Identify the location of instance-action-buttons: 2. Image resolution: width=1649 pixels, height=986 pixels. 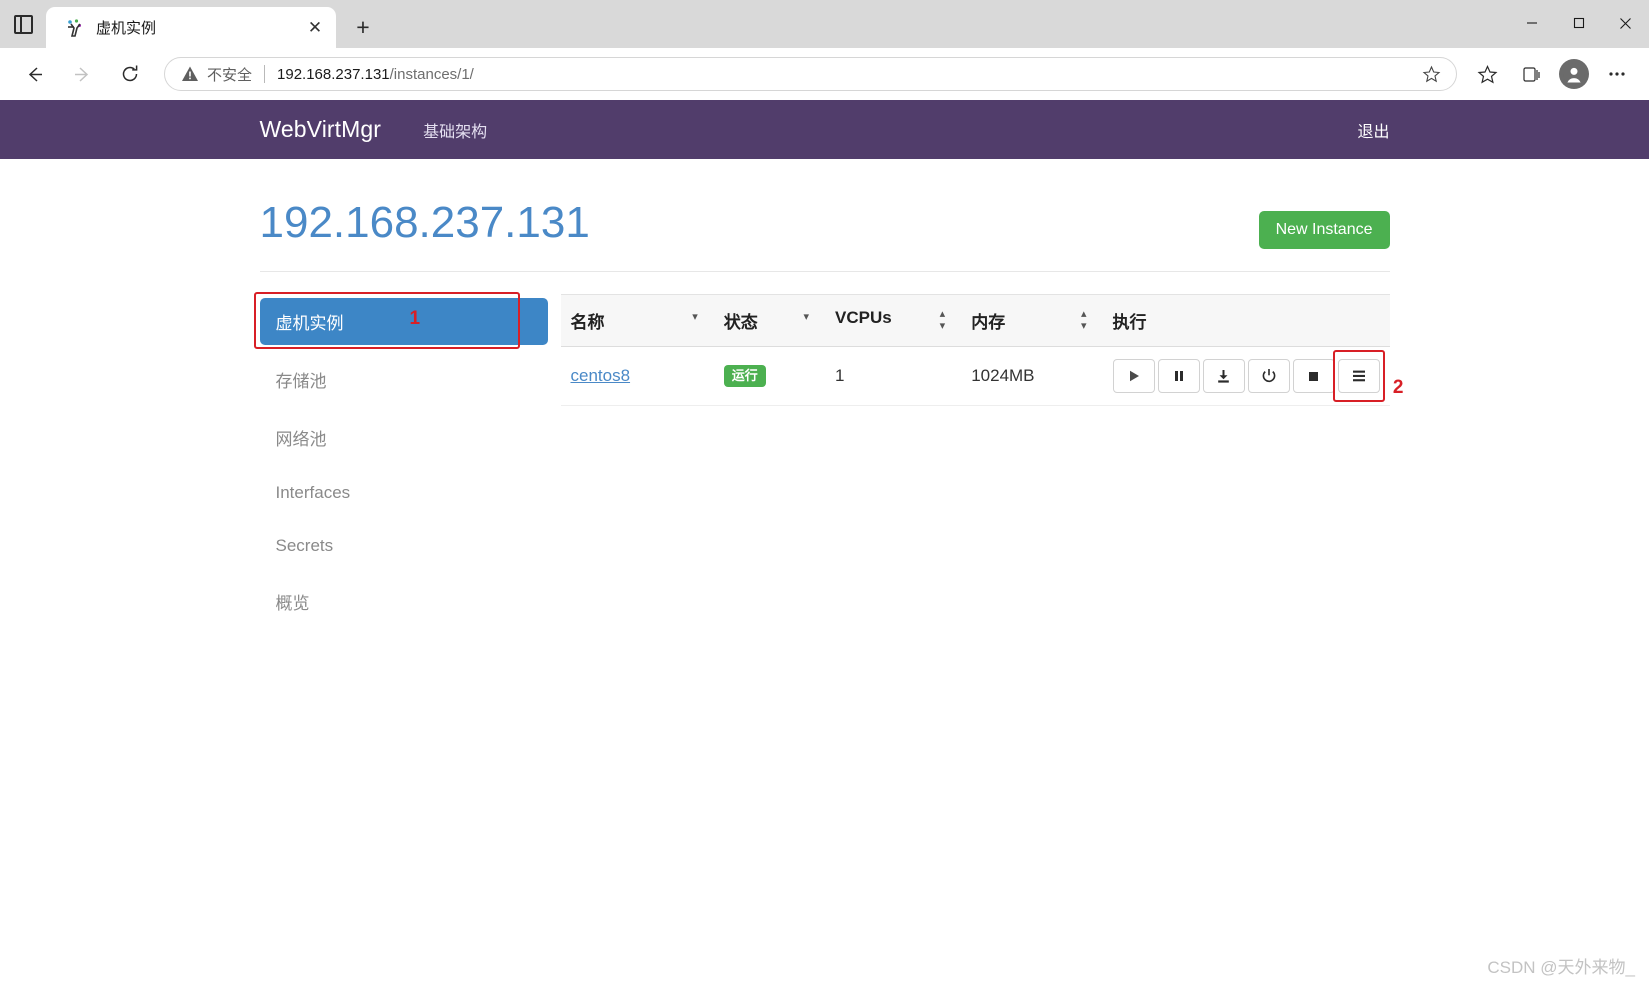
(1258, 376).